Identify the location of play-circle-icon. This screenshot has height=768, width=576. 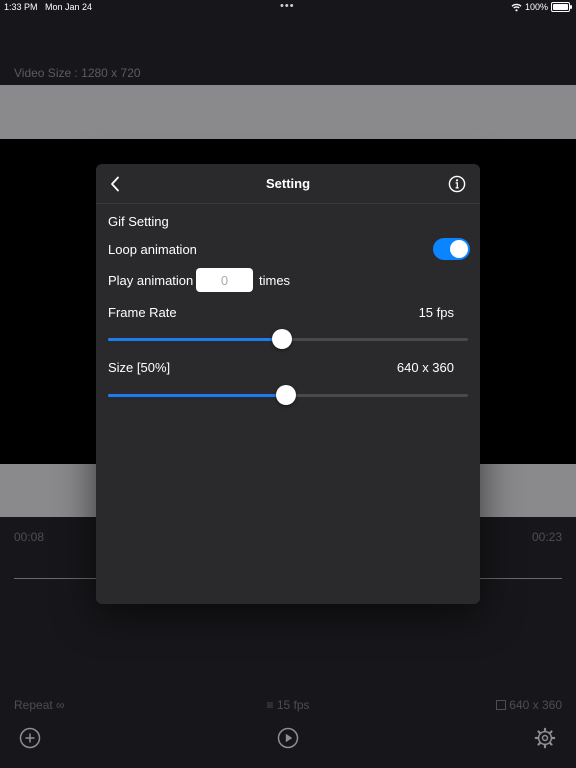
(288, 738).